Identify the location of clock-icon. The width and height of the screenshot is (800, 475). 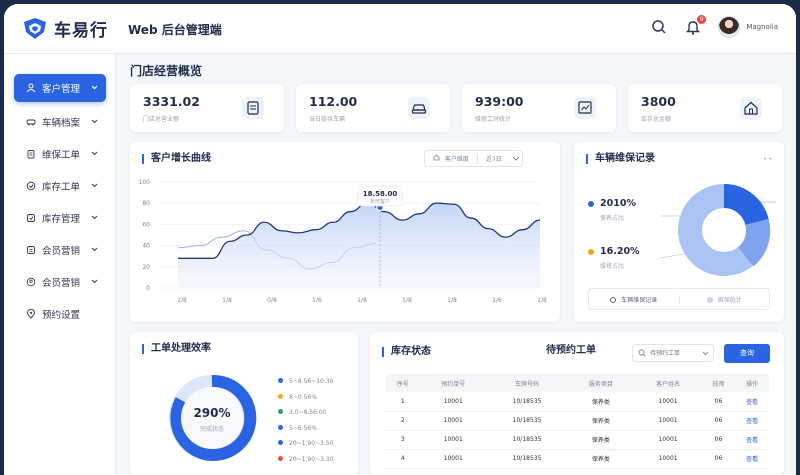
(613, 300).